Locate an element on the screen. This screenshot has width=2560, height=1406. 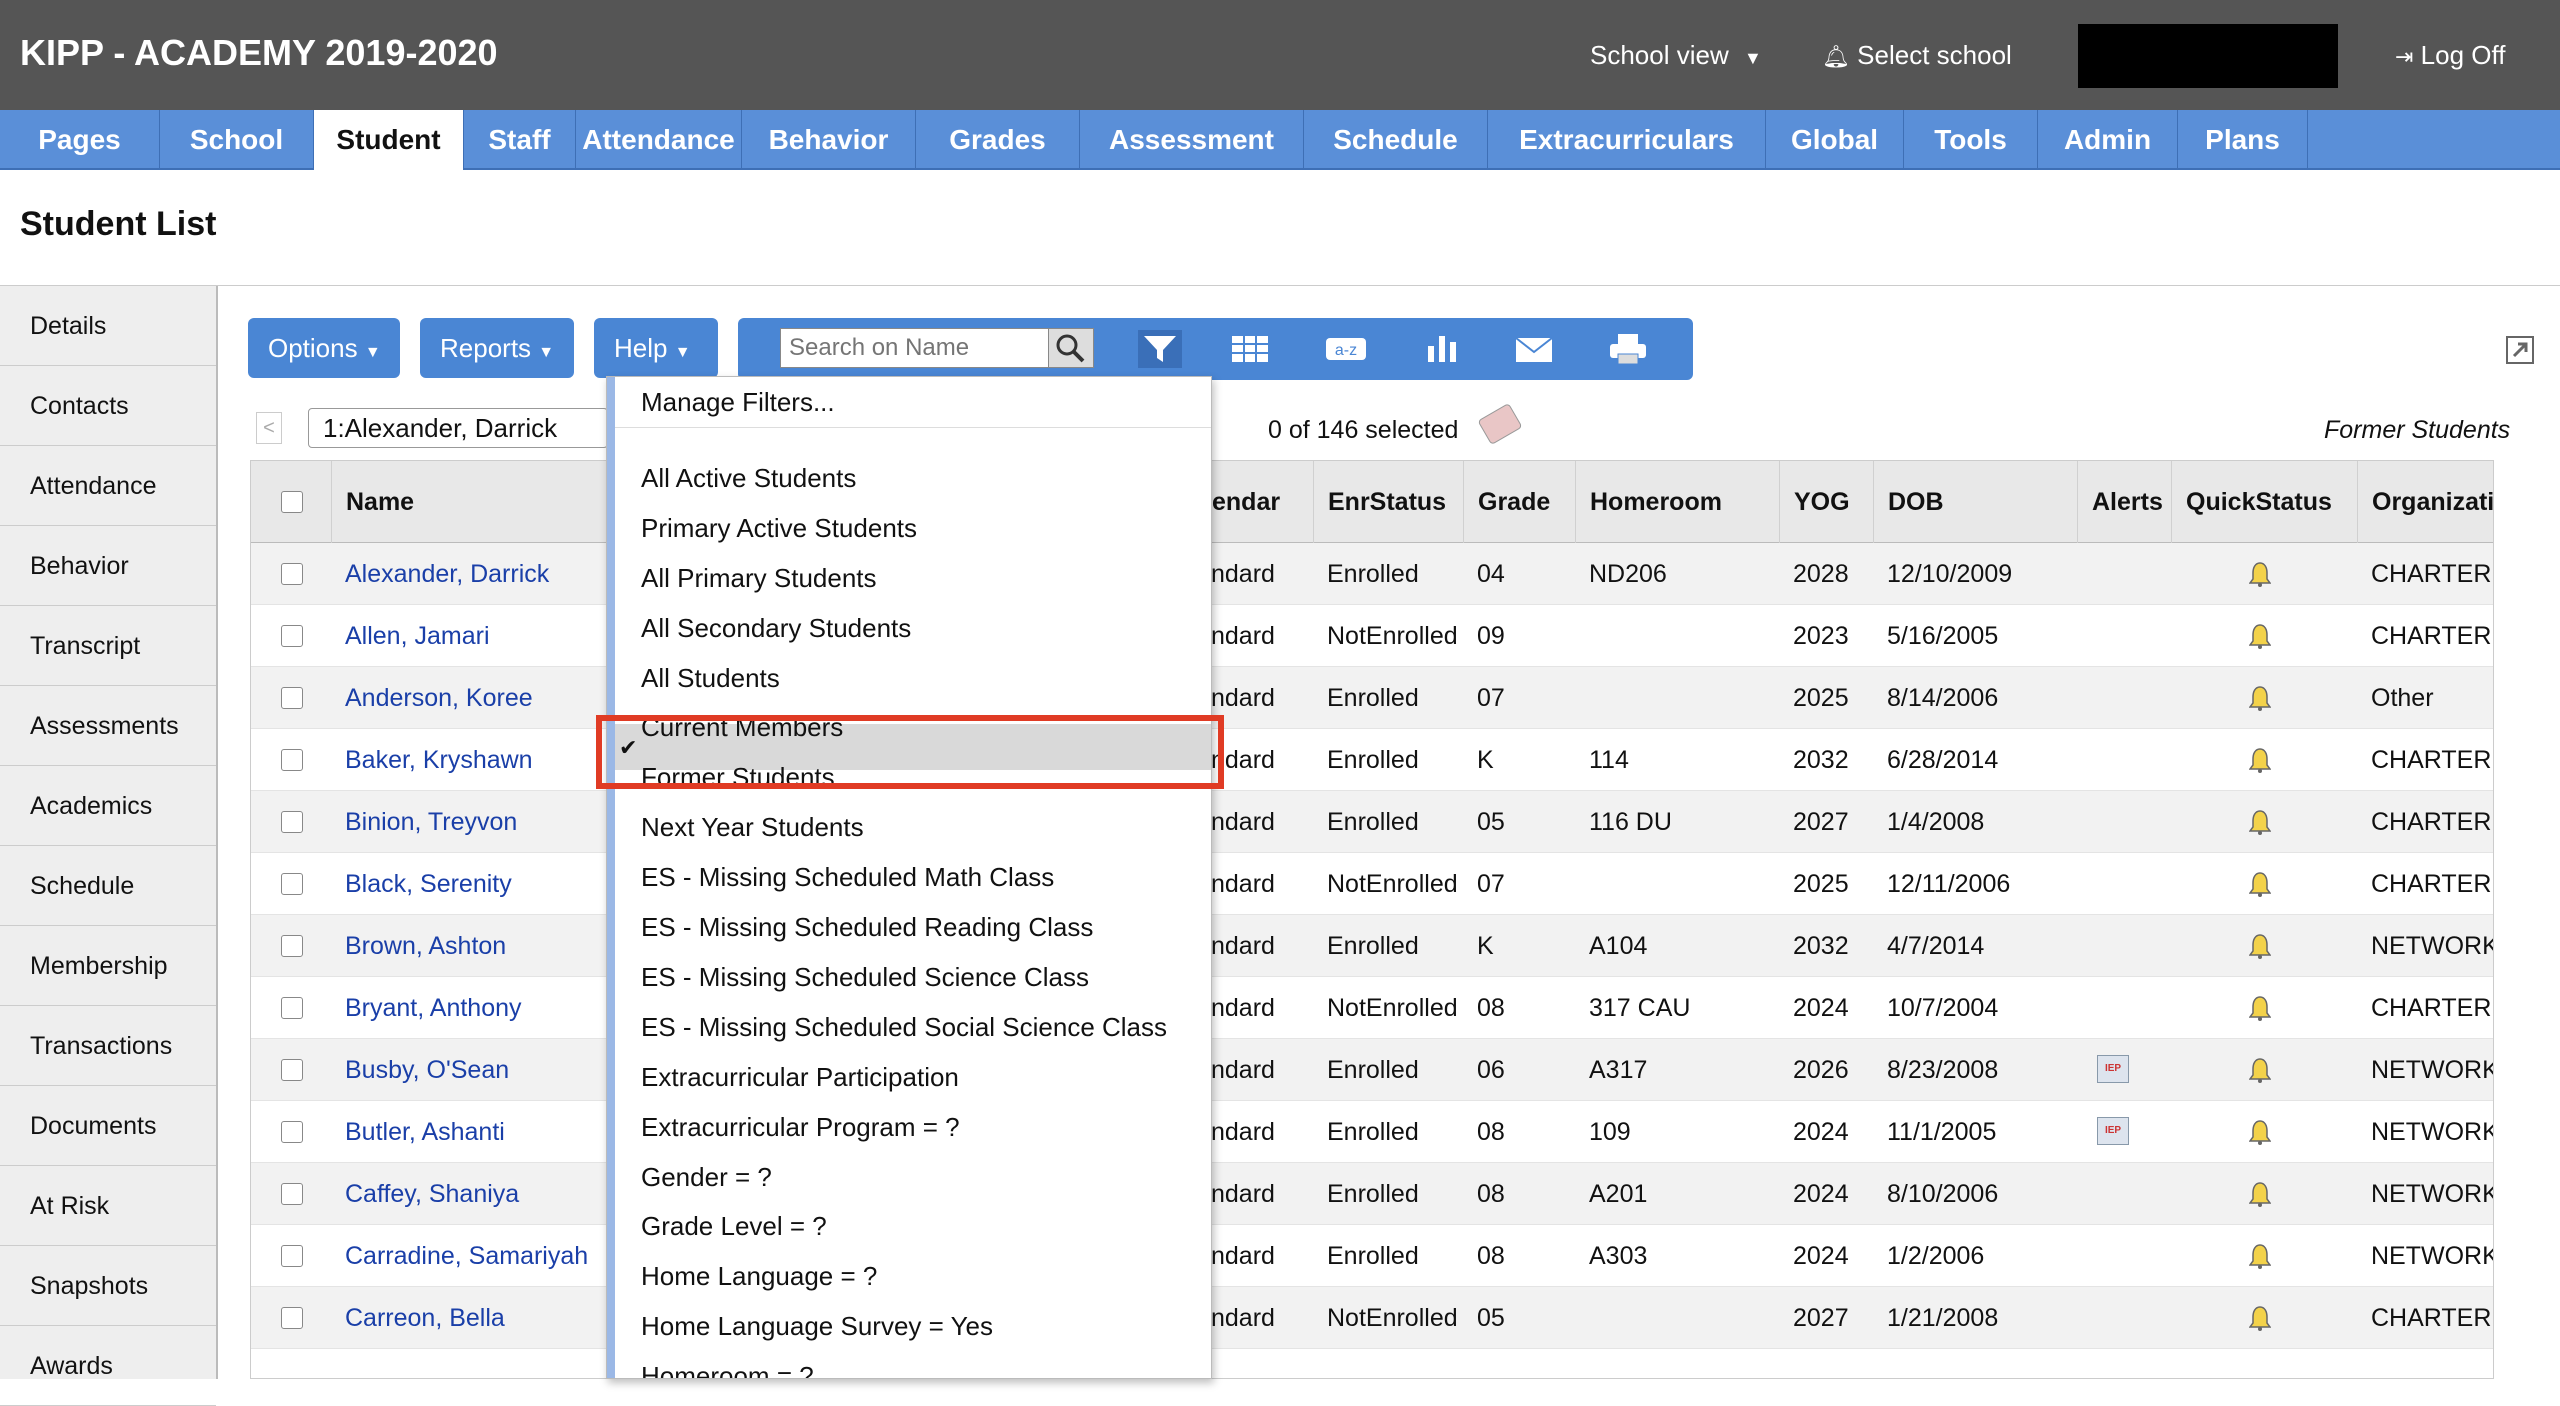
previous-record-button: < is located at coordinates (269, 428).